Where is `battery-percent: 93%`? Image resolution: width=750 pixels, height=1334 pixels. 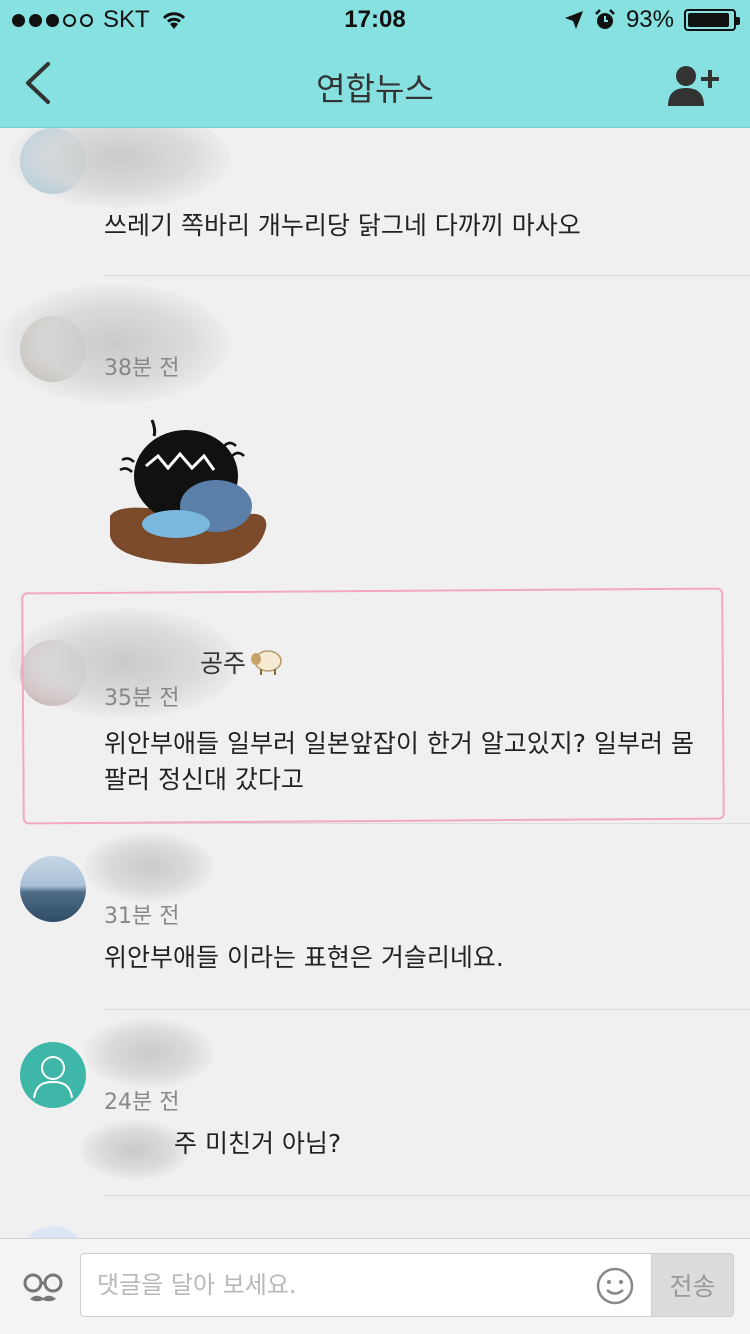 battery-percent: 93% is located at coordinates (649, 19).